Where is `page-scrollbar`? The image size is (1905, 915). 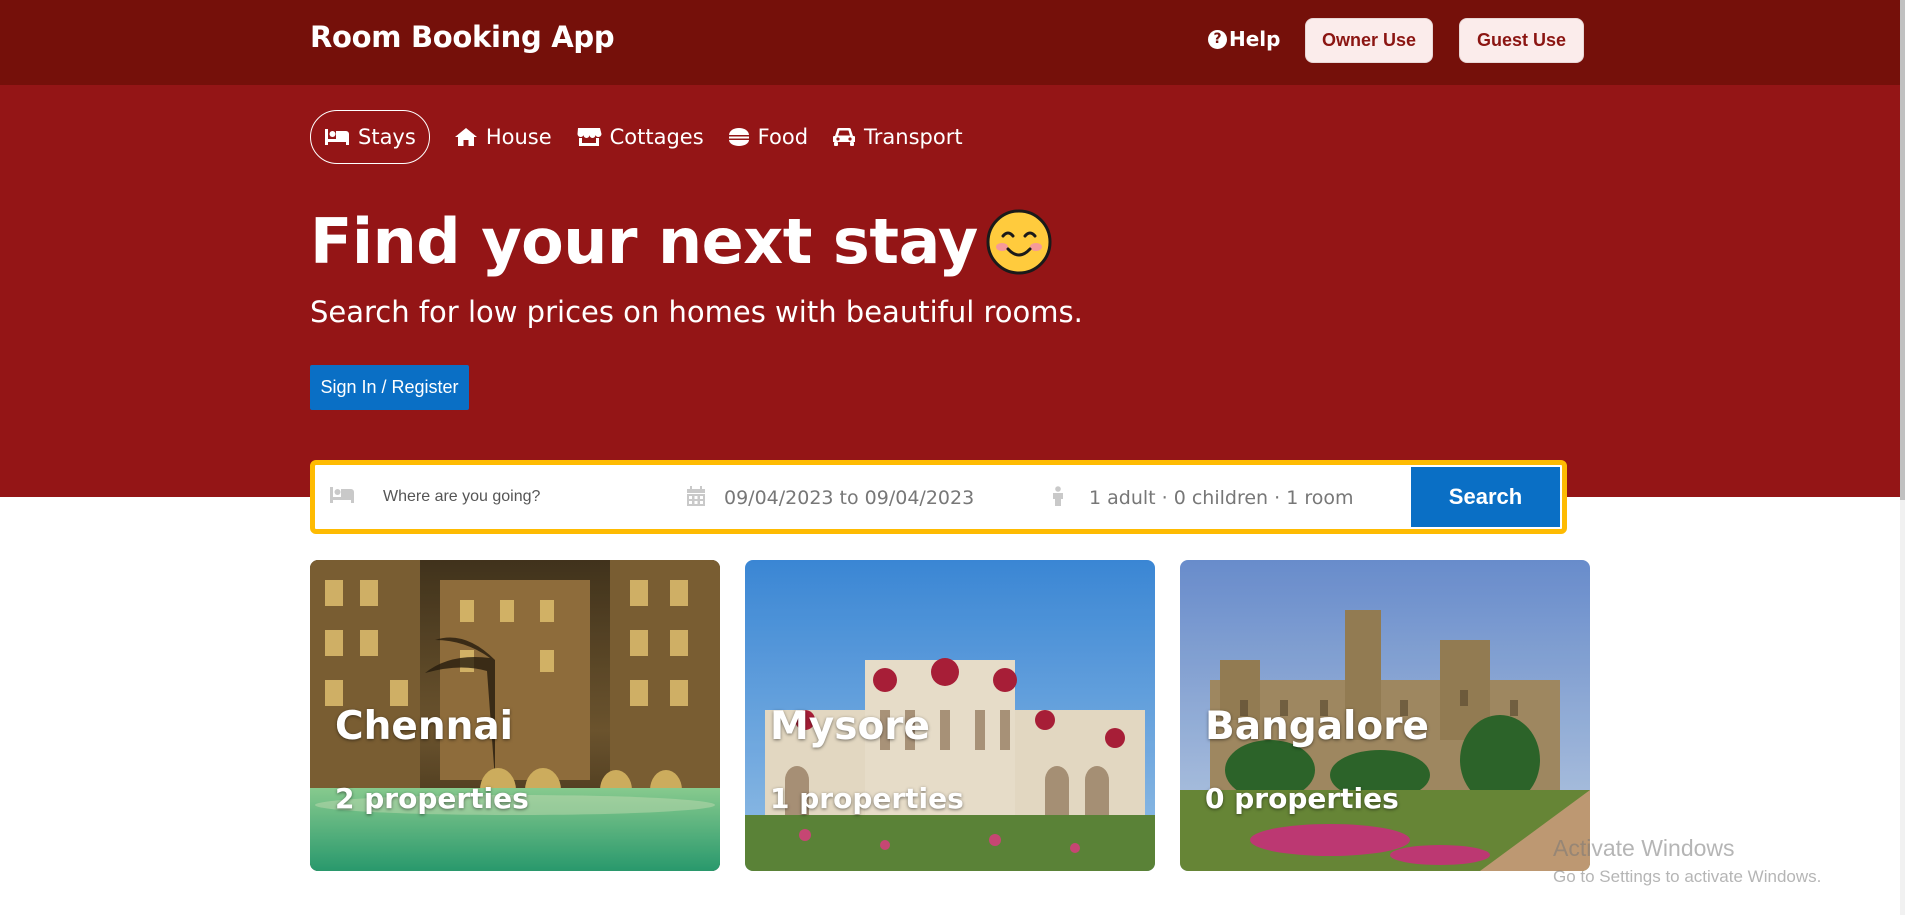 page-scrollbar is located at coordinates (1902, 457).